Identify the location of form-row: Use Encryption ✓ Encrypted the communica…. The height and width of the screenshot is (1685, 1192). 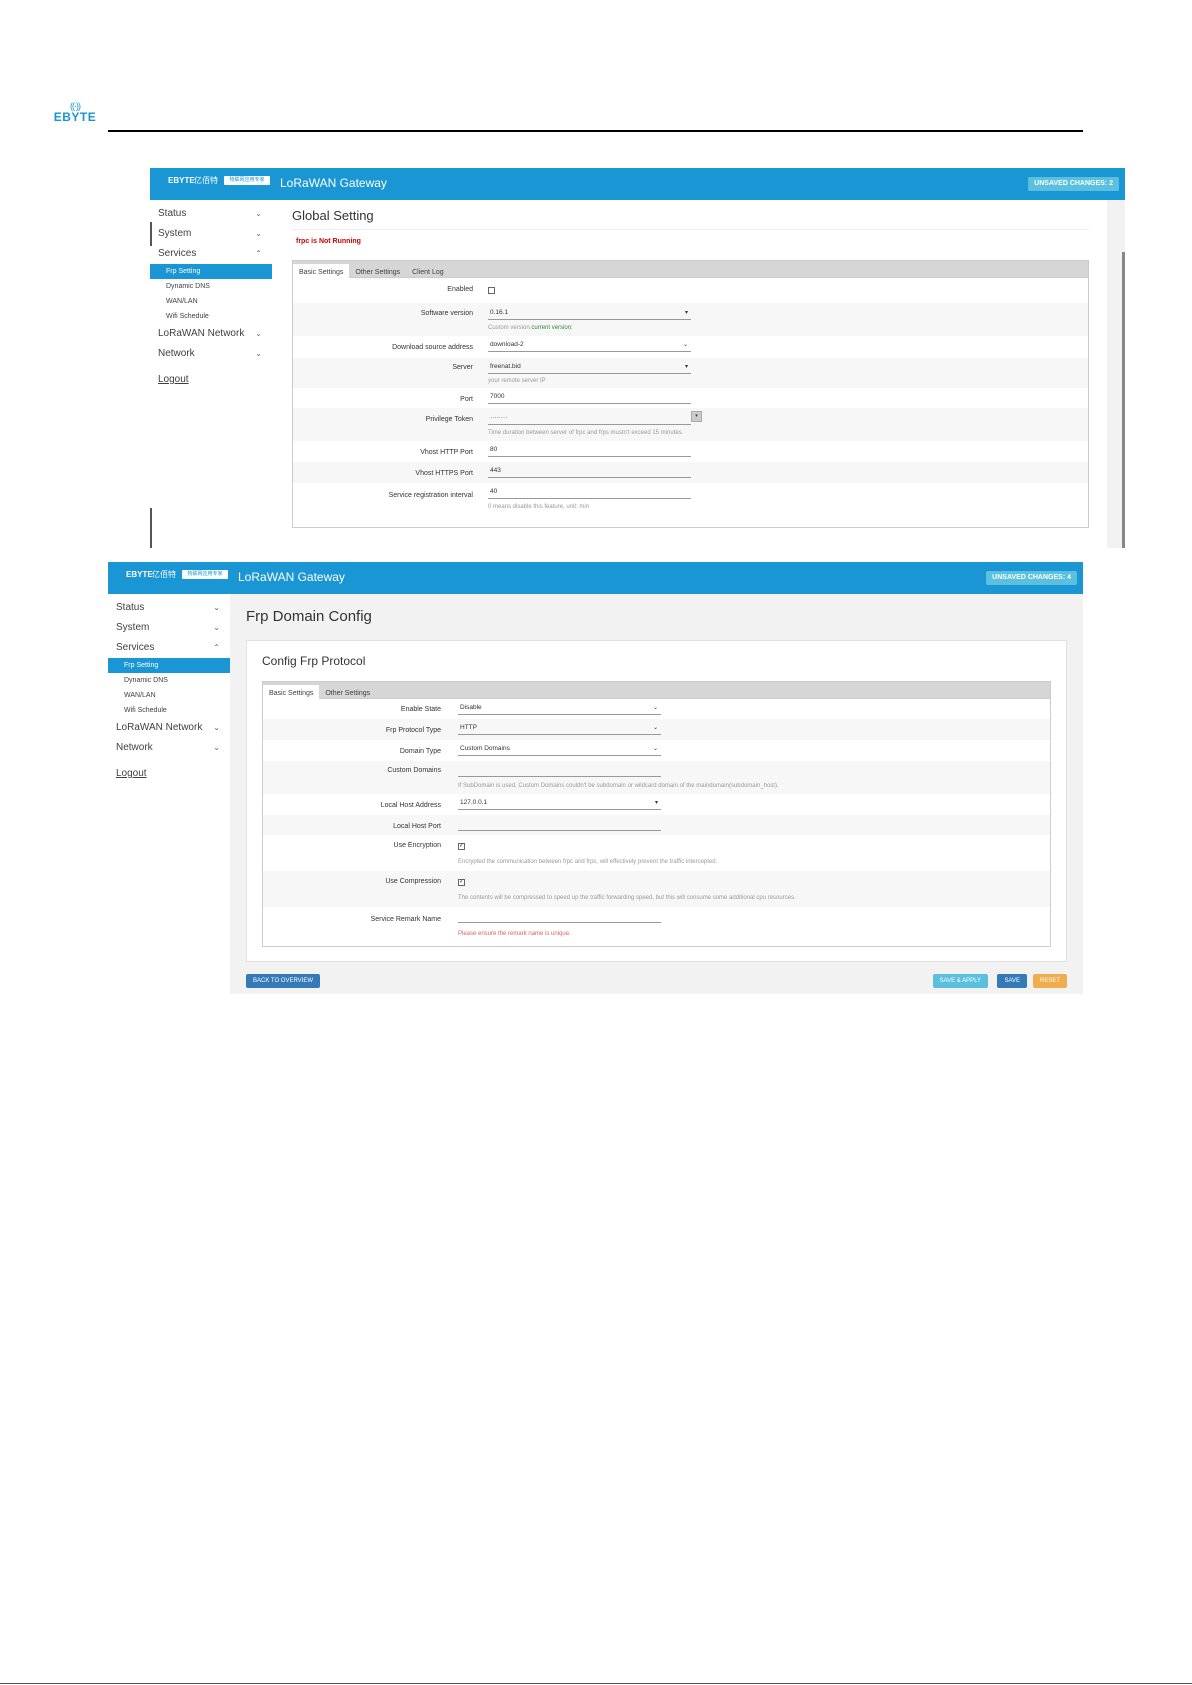
(656, 853).